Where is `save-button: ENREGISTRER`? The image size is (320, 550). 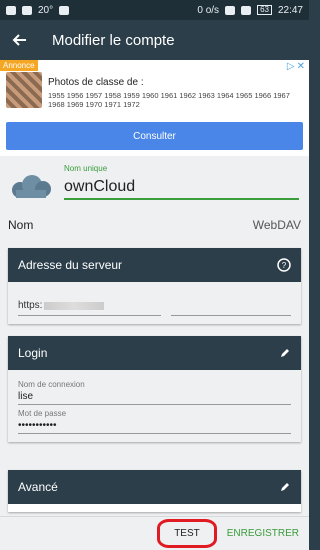
save-button: ENREGISTRER is located at coordinates (263, 533).